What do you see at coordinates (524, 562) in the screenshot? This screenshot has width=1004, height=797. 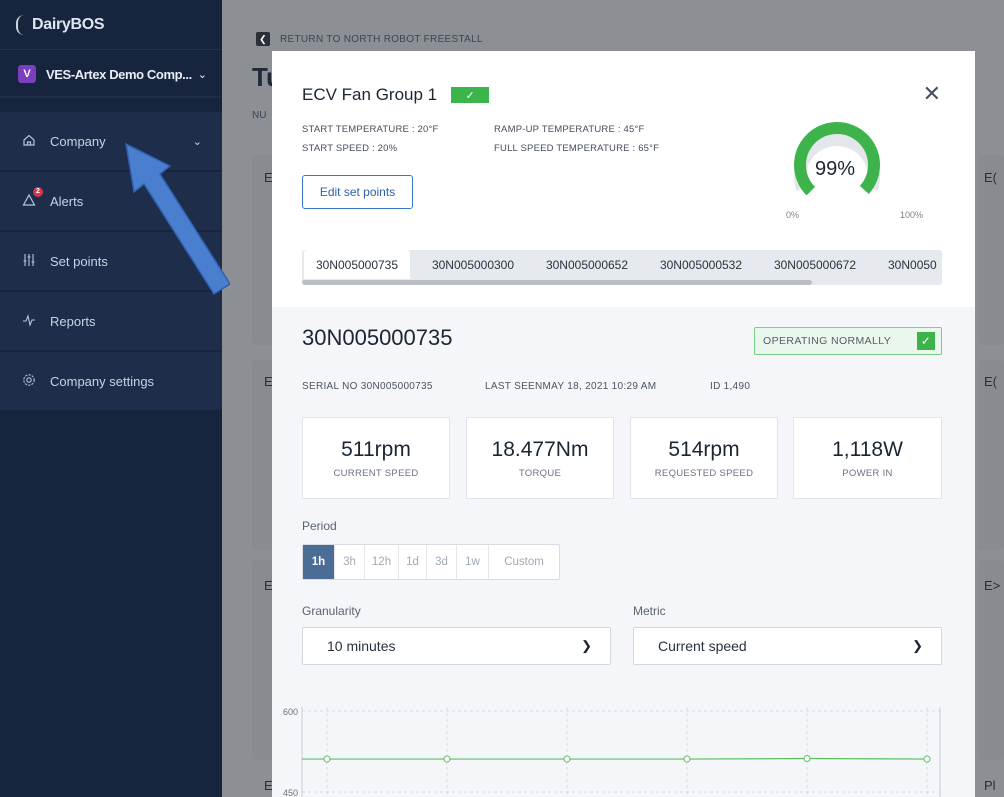 I see `period-custom-button: Custom` at bounding box center [524, 562].